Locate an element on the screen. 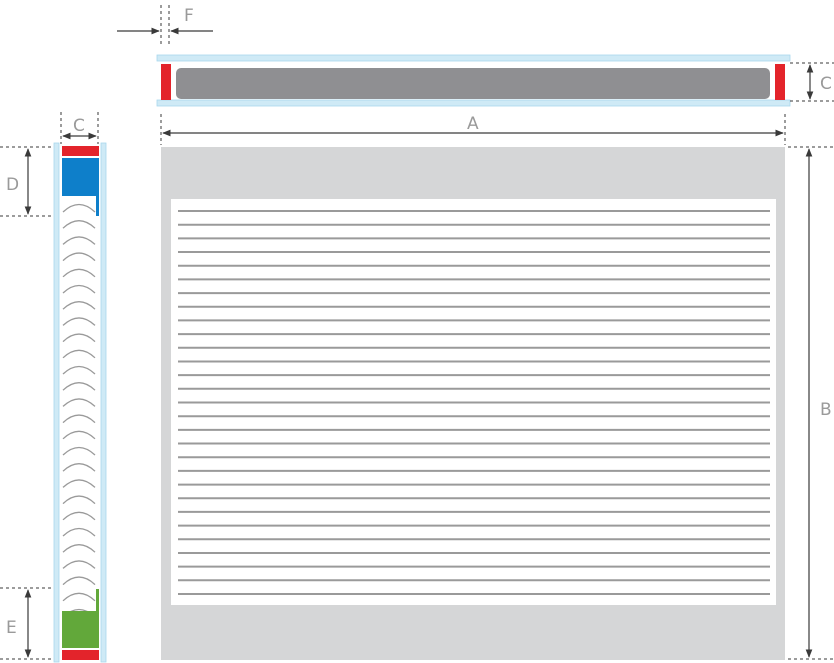 The width and height of the screenshot is (834, 663). side-section-view is located at coordinates (80, 402).